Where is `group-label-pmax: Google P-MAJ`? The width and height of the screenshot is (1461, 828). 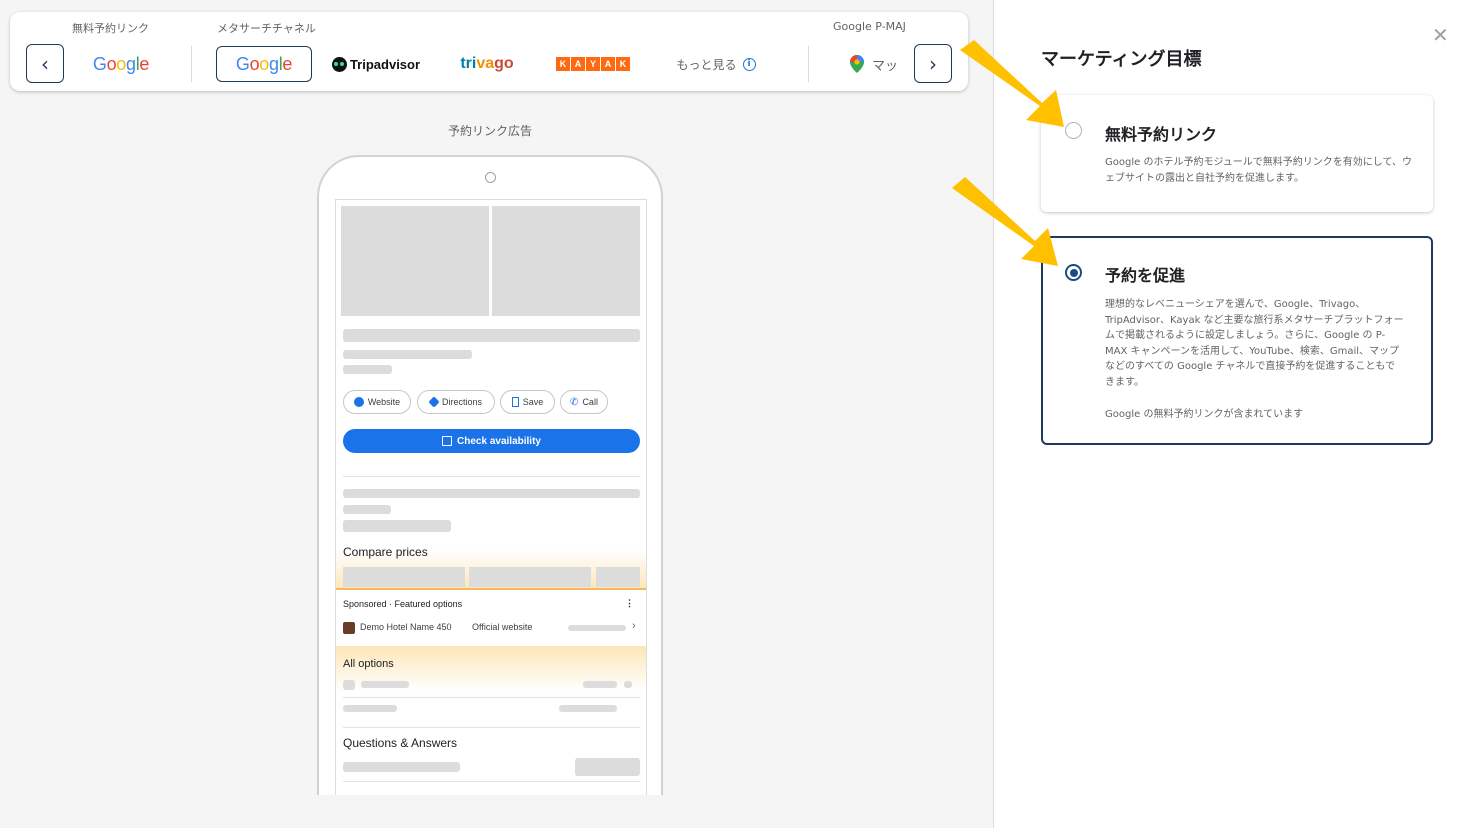 group-label-pmax: Google P-MAJ is located at coordinates (869, 26).